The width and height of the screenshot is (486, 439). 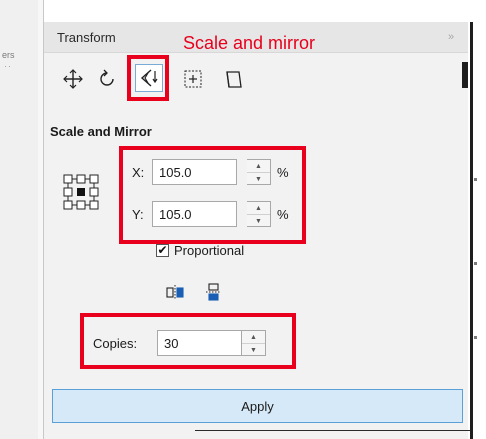 I want to click on copies-input, so click(x=199, y=343).